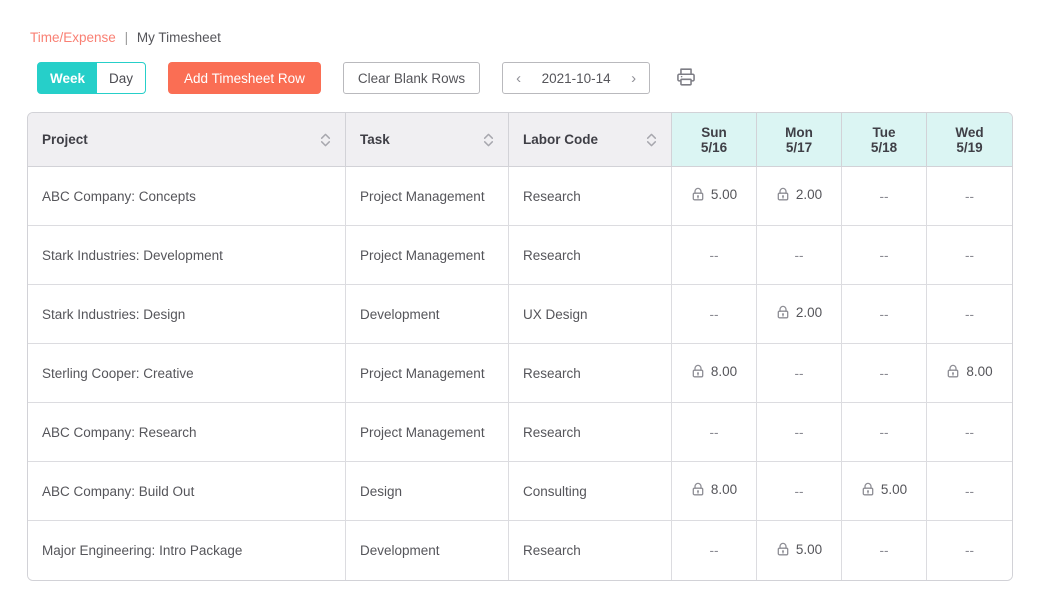  I want to click on cell-task: Design, so click(427, 491).